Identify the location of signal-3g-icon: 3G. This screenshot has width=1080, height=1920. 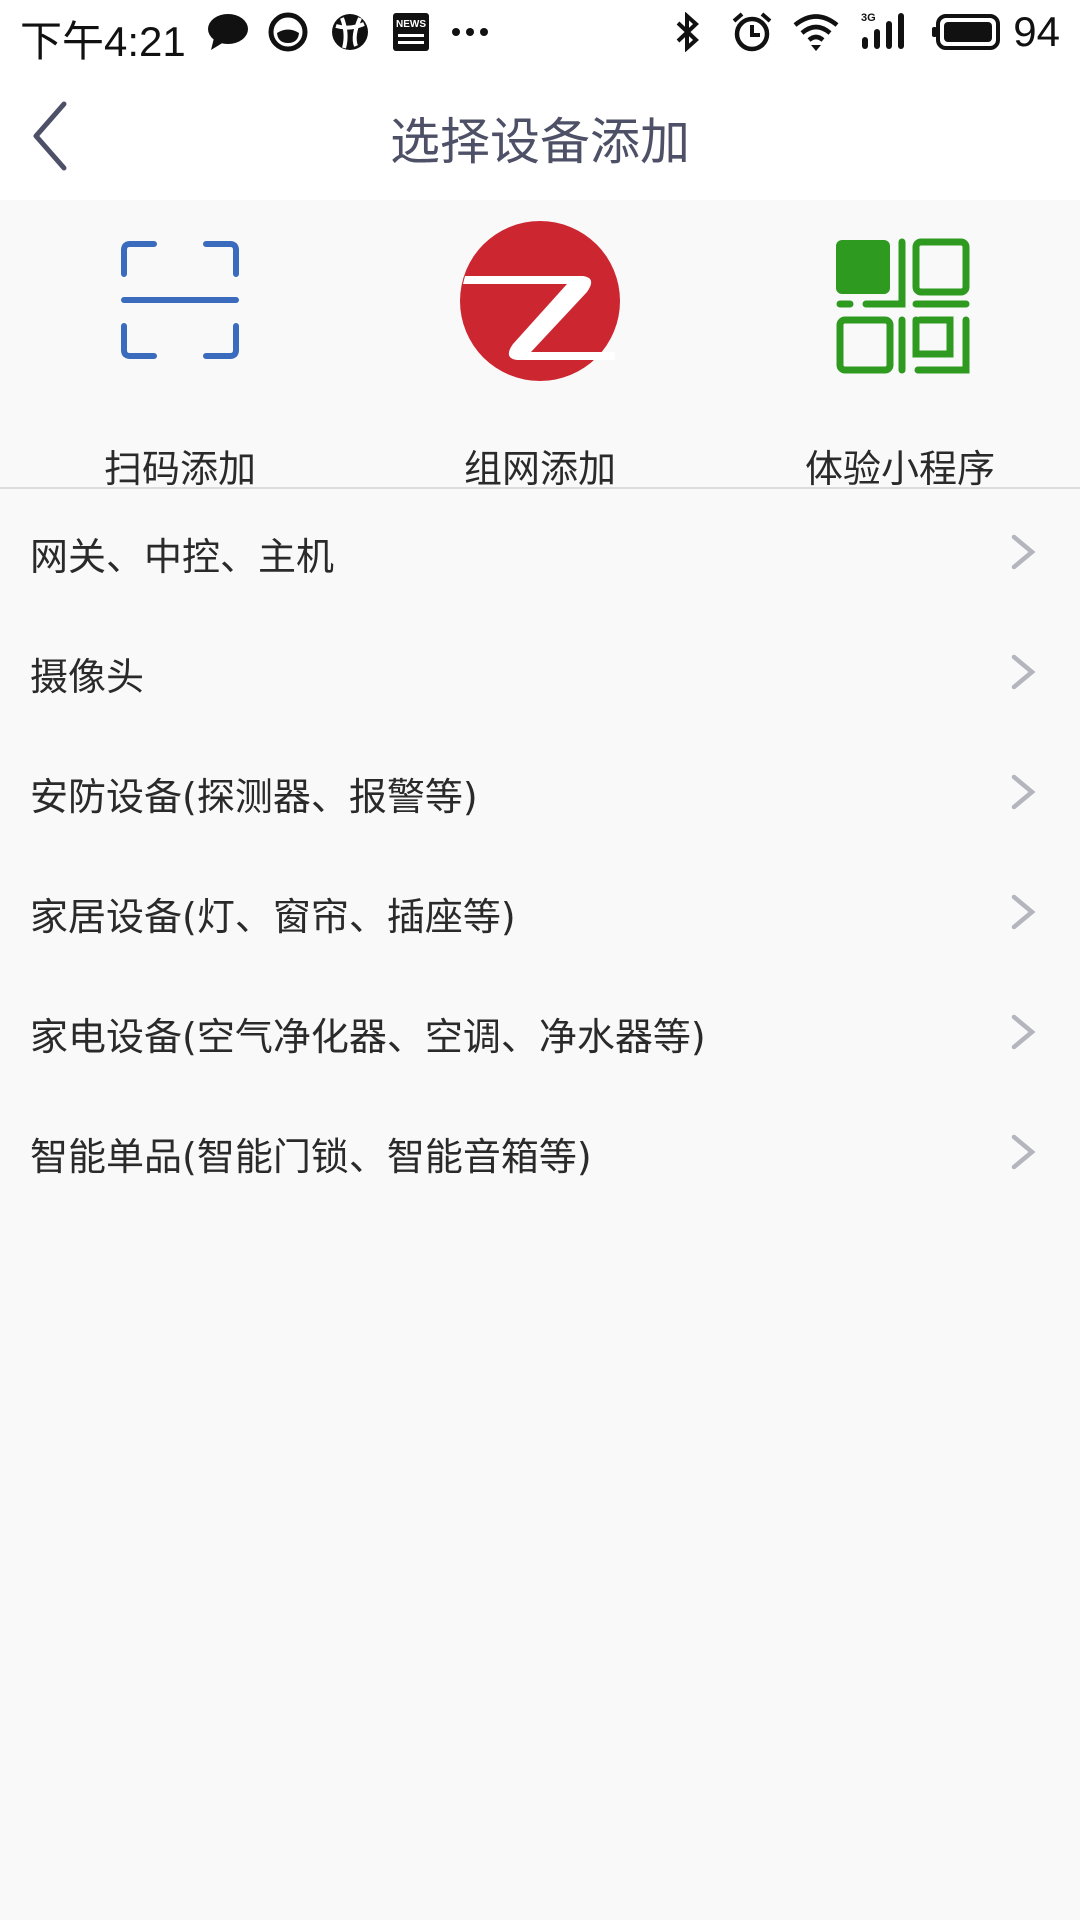
(886, 32).